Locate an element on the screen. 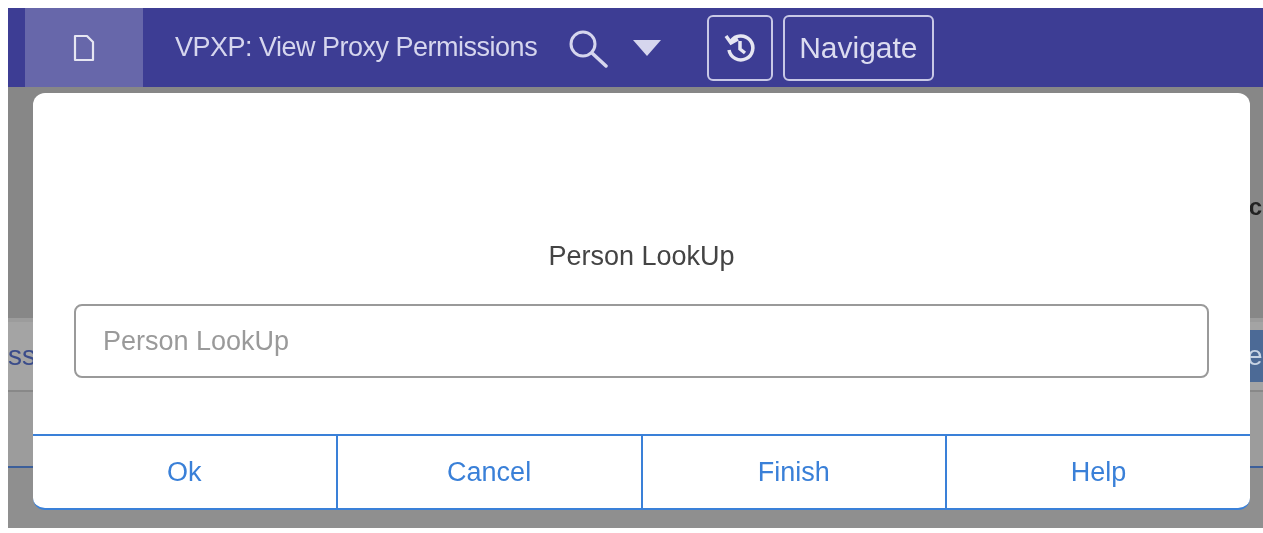 The width and height of the screenshot is (1263, 533). document-icon is located at coordinates (84, 47).